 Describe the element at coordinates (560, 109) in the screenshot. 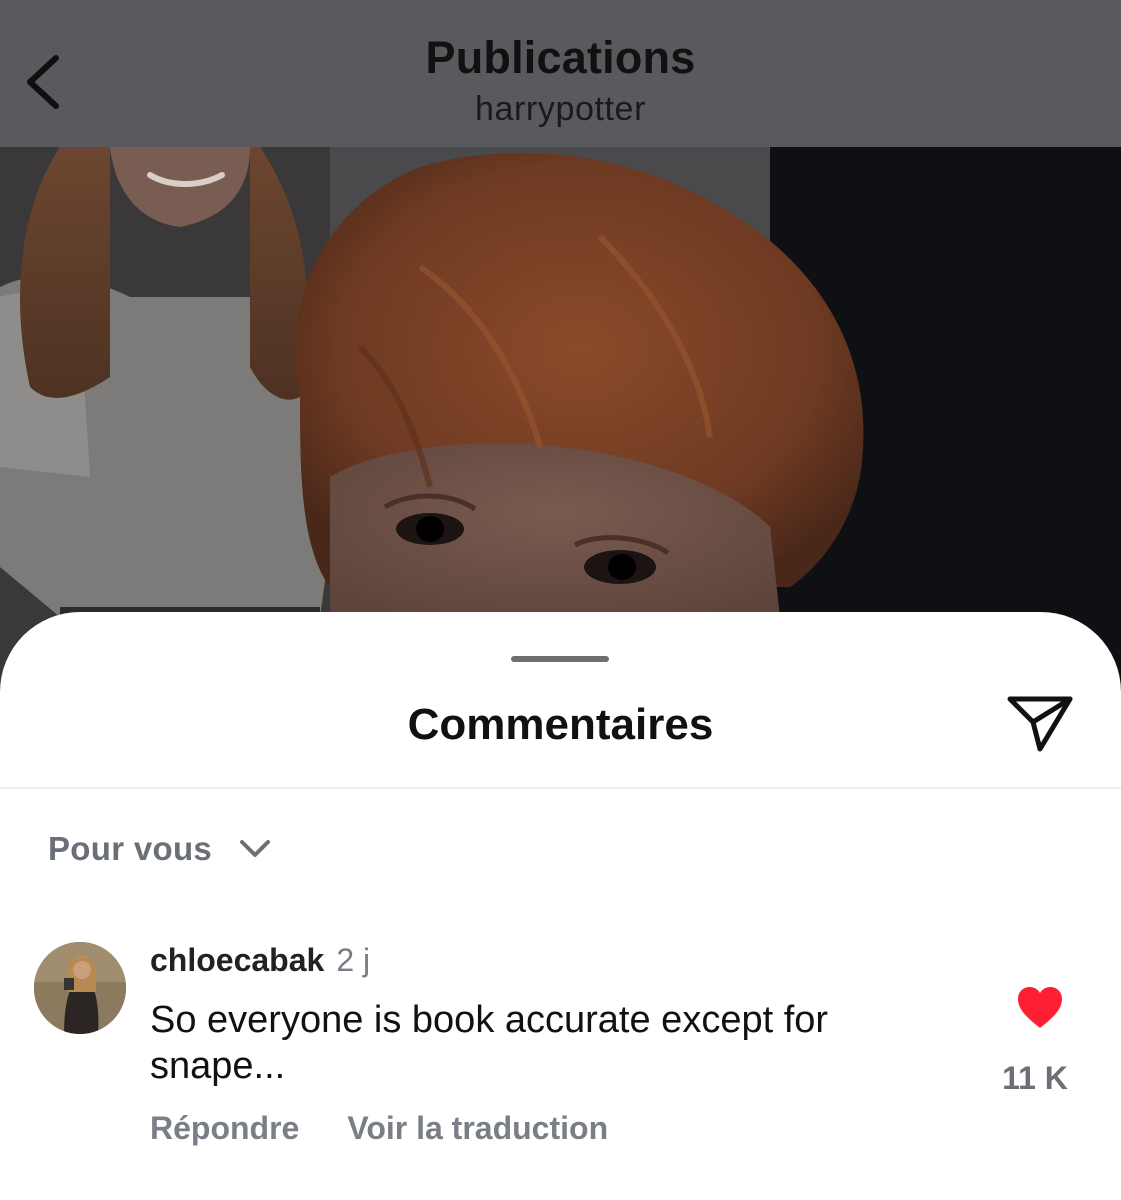

I see `page-subtitle: harrypotter` at that location.